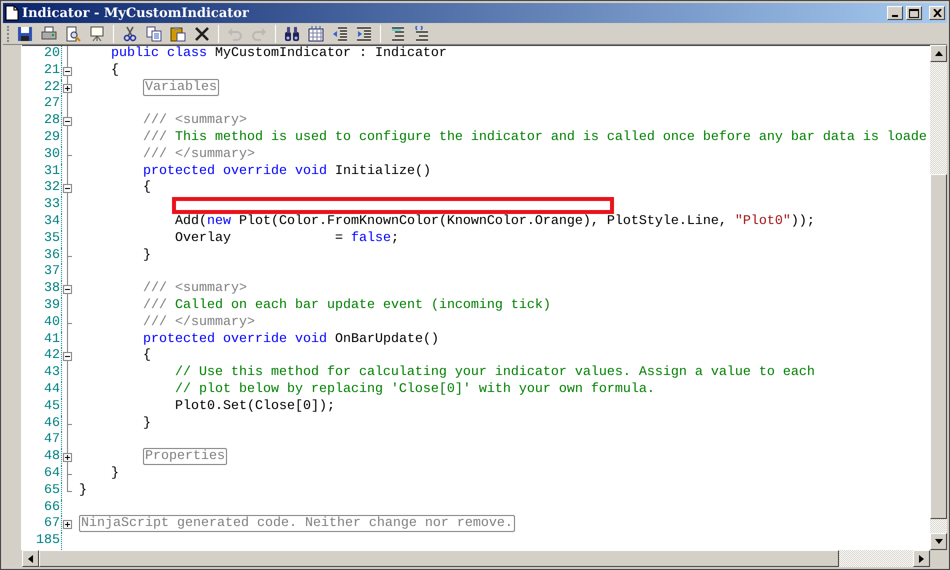 The width and height of the screenshot is (950, 570). Describe the element at coordinates (363, 305) in the screenshot. I see `code-comment: Called on each bar update event (incoming tick)` at that location.